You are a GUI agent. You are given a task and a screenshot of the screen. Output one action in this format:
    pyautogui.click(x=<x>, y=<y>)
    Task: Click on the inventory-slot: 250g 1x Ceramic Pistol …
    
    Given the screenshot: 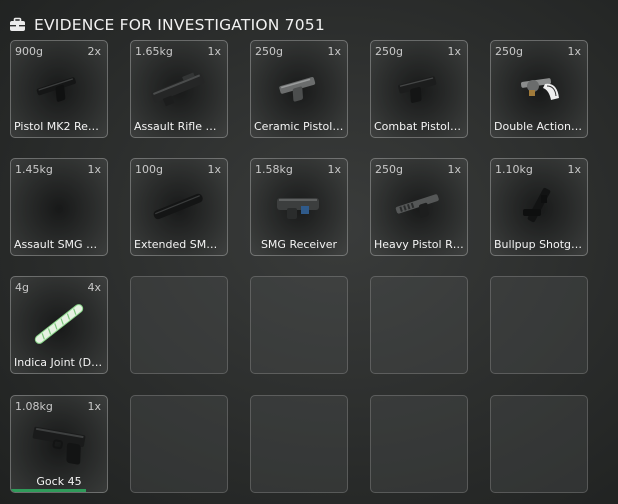 What is the action you would take?
    pyautogui.click(x=299, y=89)
    